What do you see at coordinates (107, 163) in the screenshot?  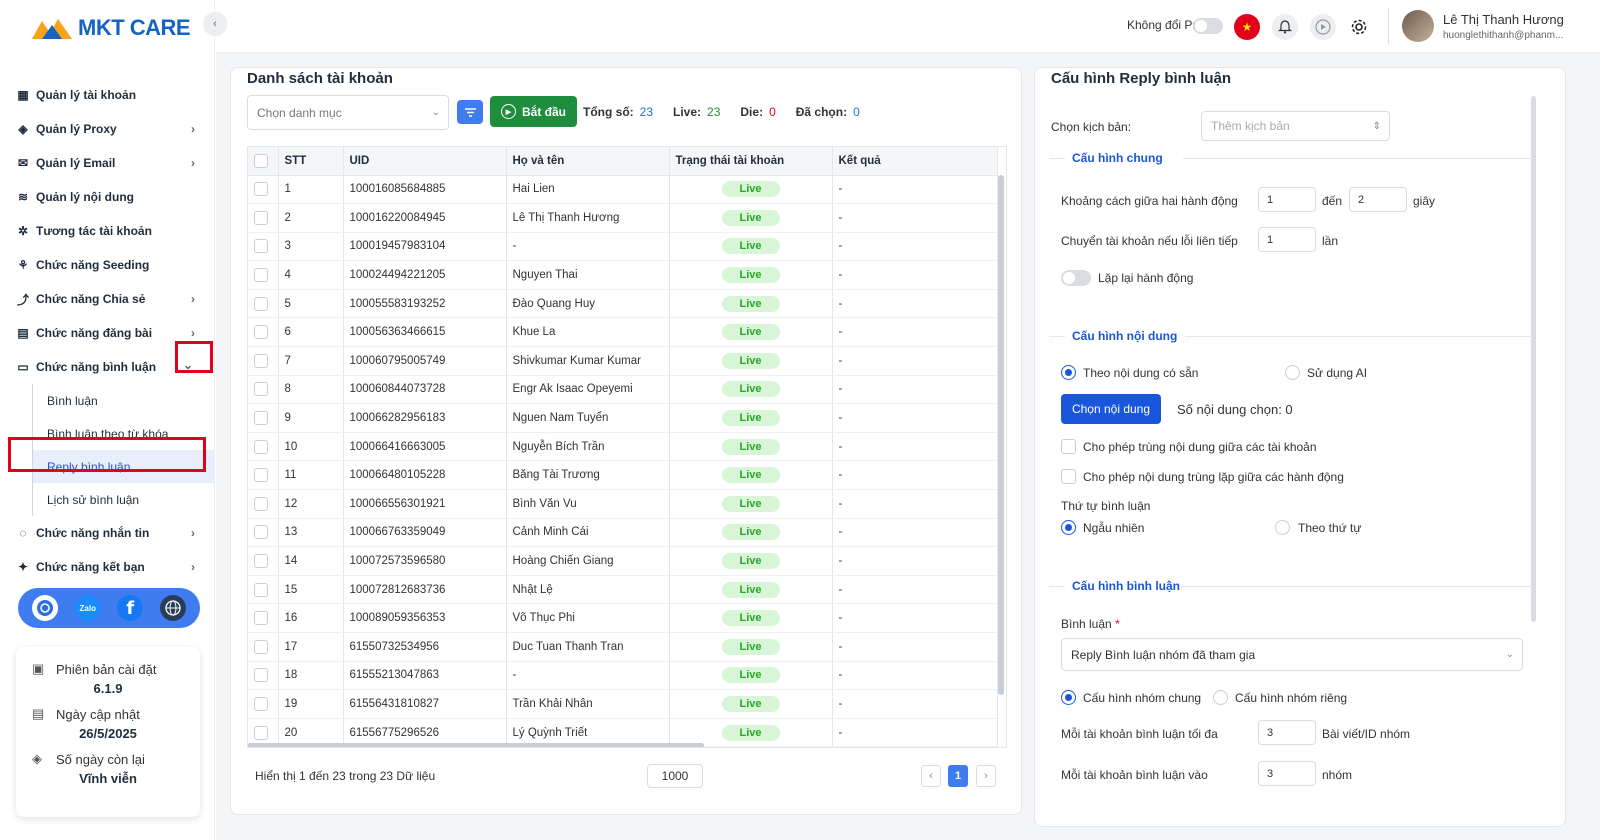 I see `sidebar-item: ✉ Quản lý Email ›` at bounding box center [107, 163].